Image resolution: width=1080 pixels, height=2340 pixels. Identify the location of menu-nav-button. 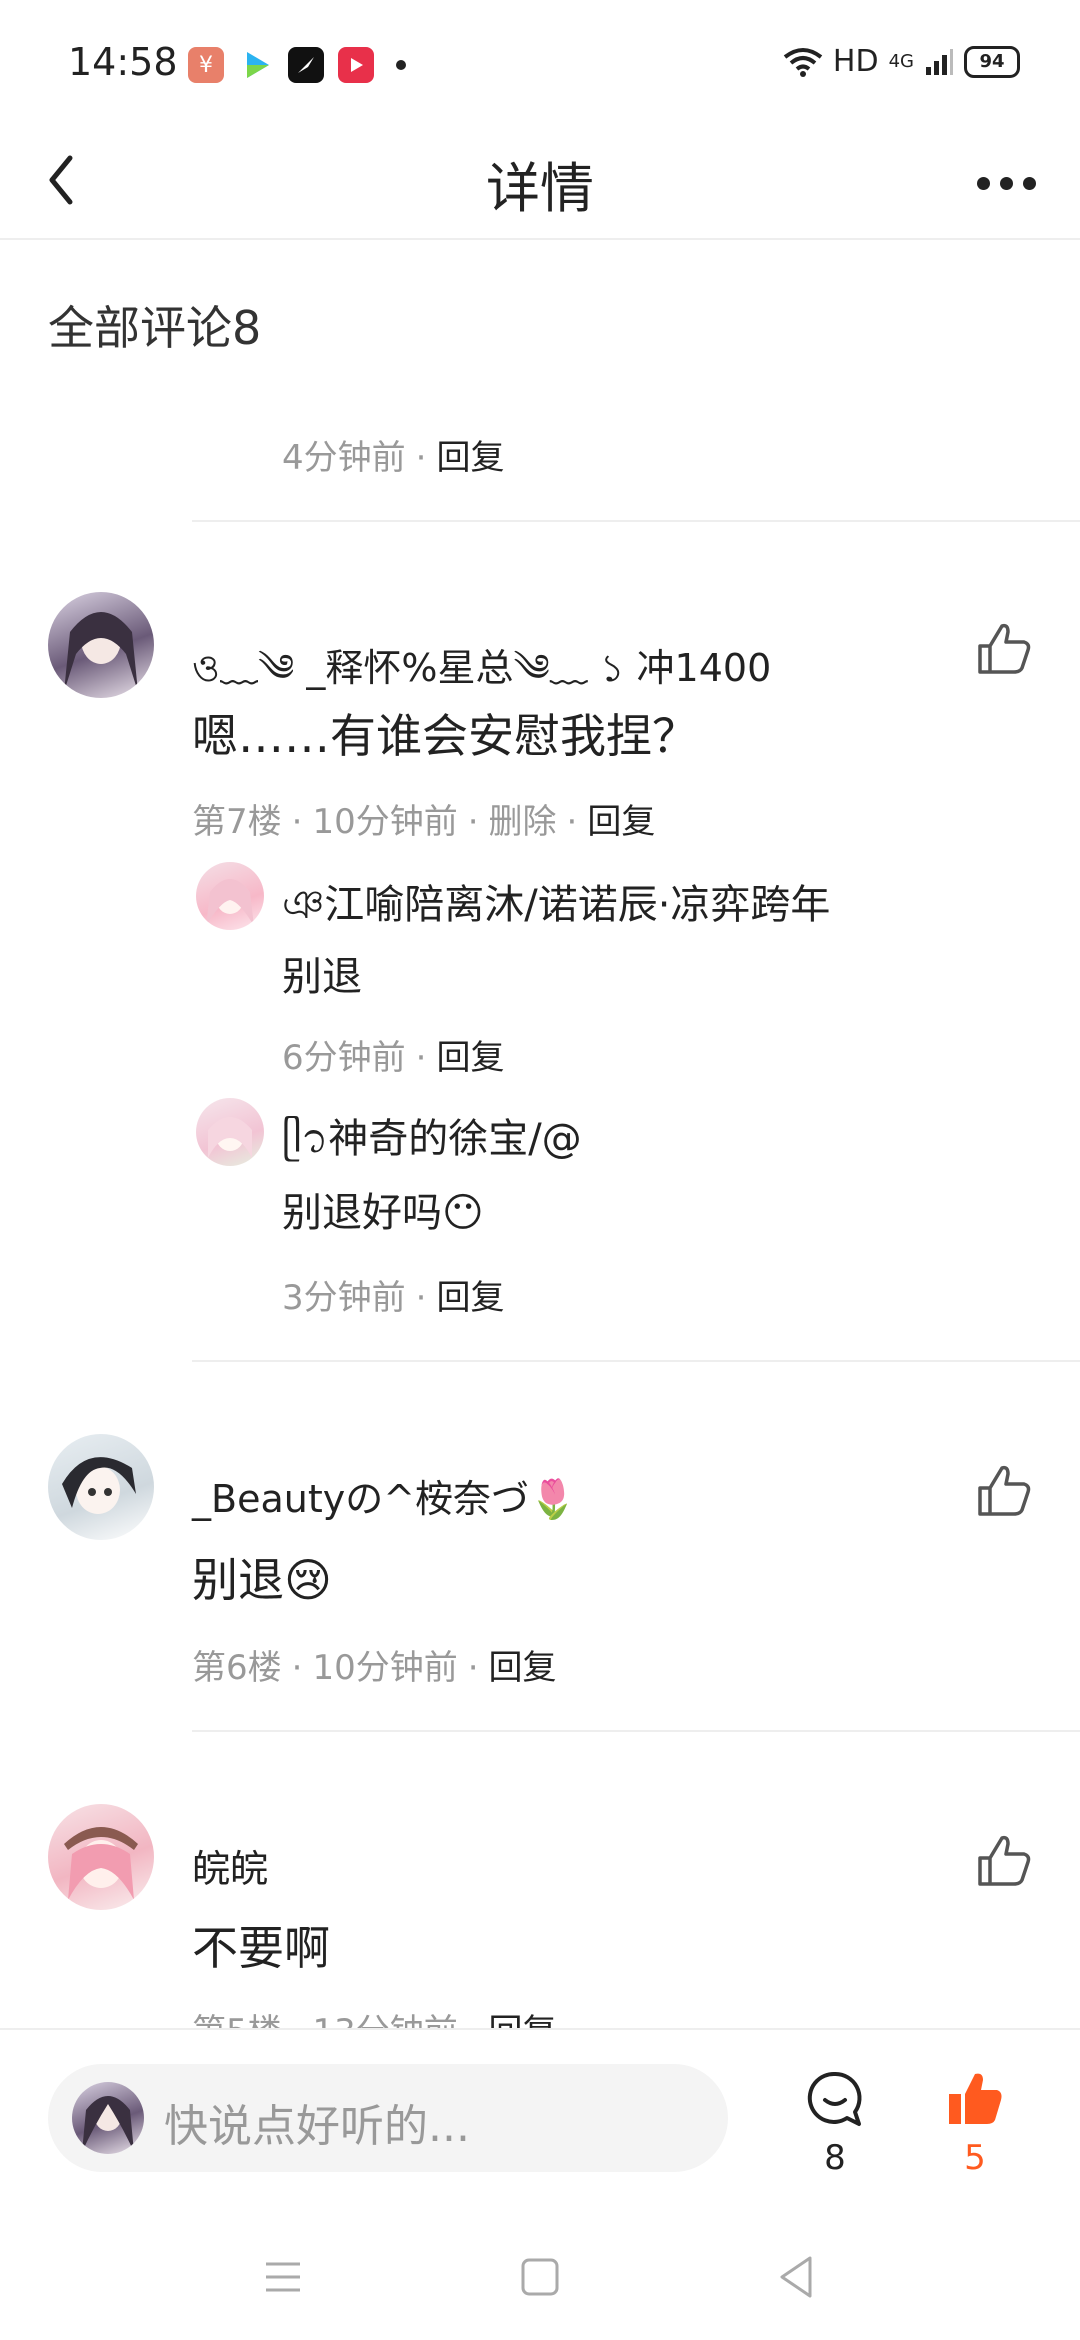
(283, 2277).